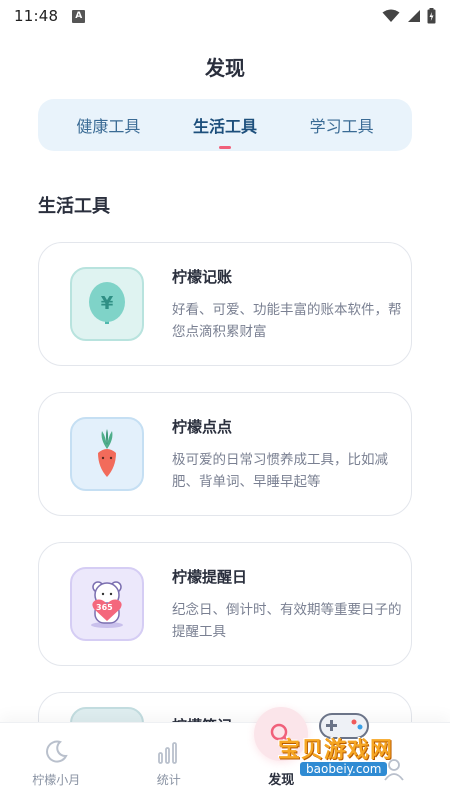  I want to click on tool-card-ledger: ¥ 柠檬记账 好看、可爱、功能丰富的账本软件，帮您点滴积累财富, so click(225, 304).